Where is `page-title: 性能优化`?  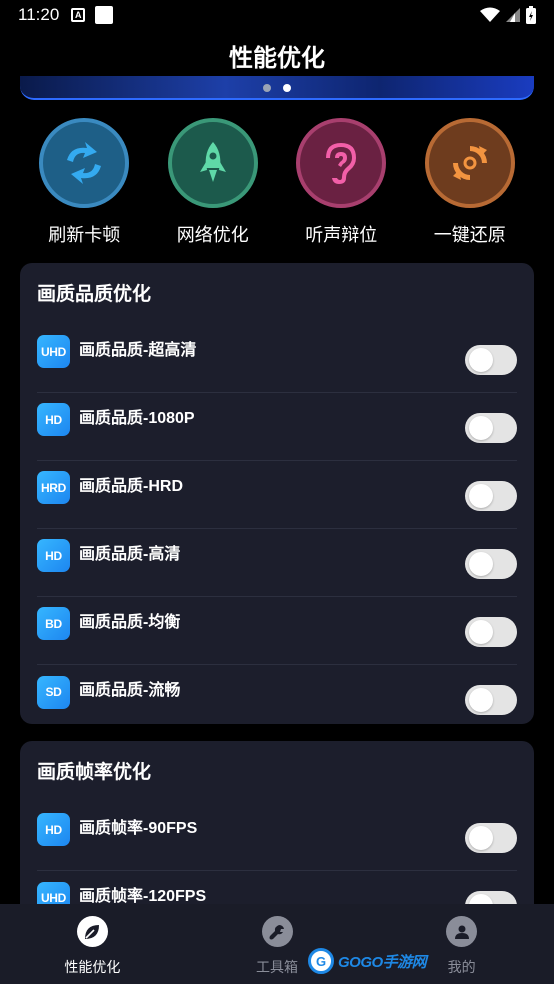 page-title: 性能优化 is located at coordinates (277, 58).